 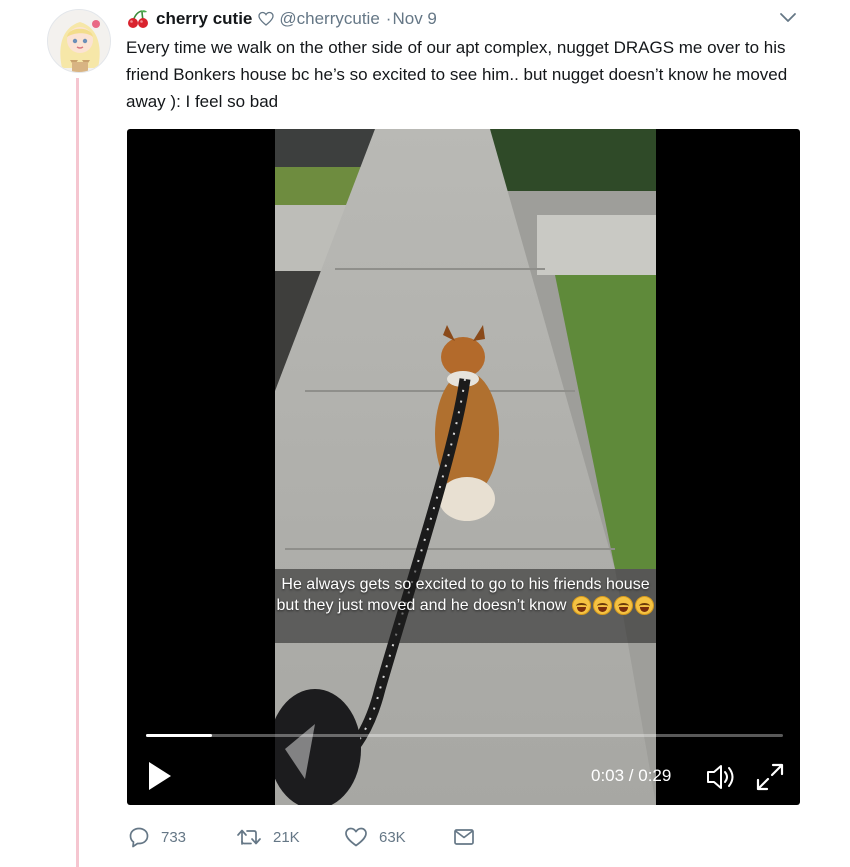 What do you see at coordinates (770, 777) in the screenshot?
I see `fullscreen-icon` at bounding box center [770, 777].